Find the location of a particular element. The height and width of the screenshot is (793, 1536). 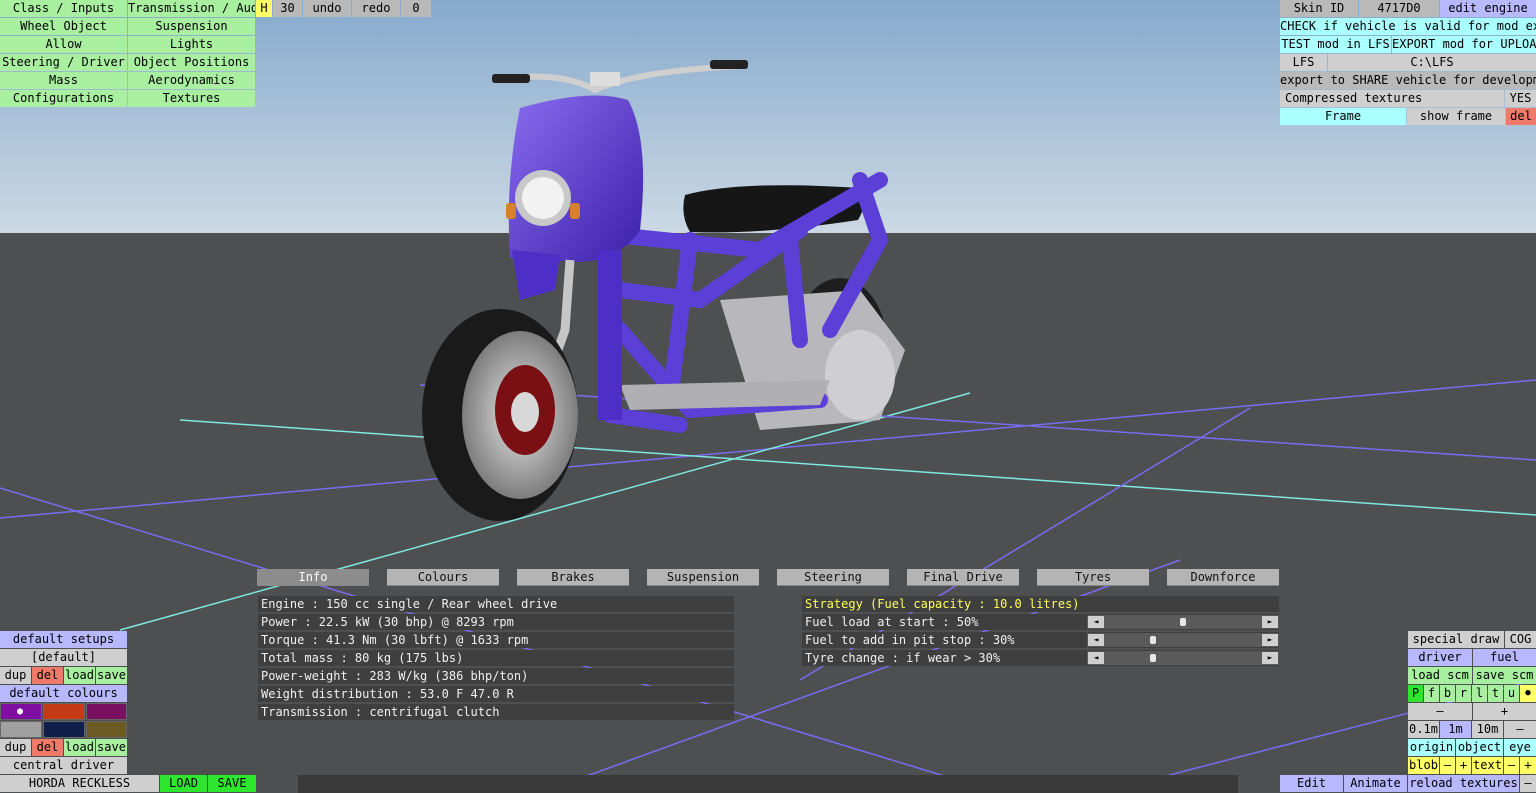

fuel-load-slider: ◄ ► is located at coordinates (1183, 622).